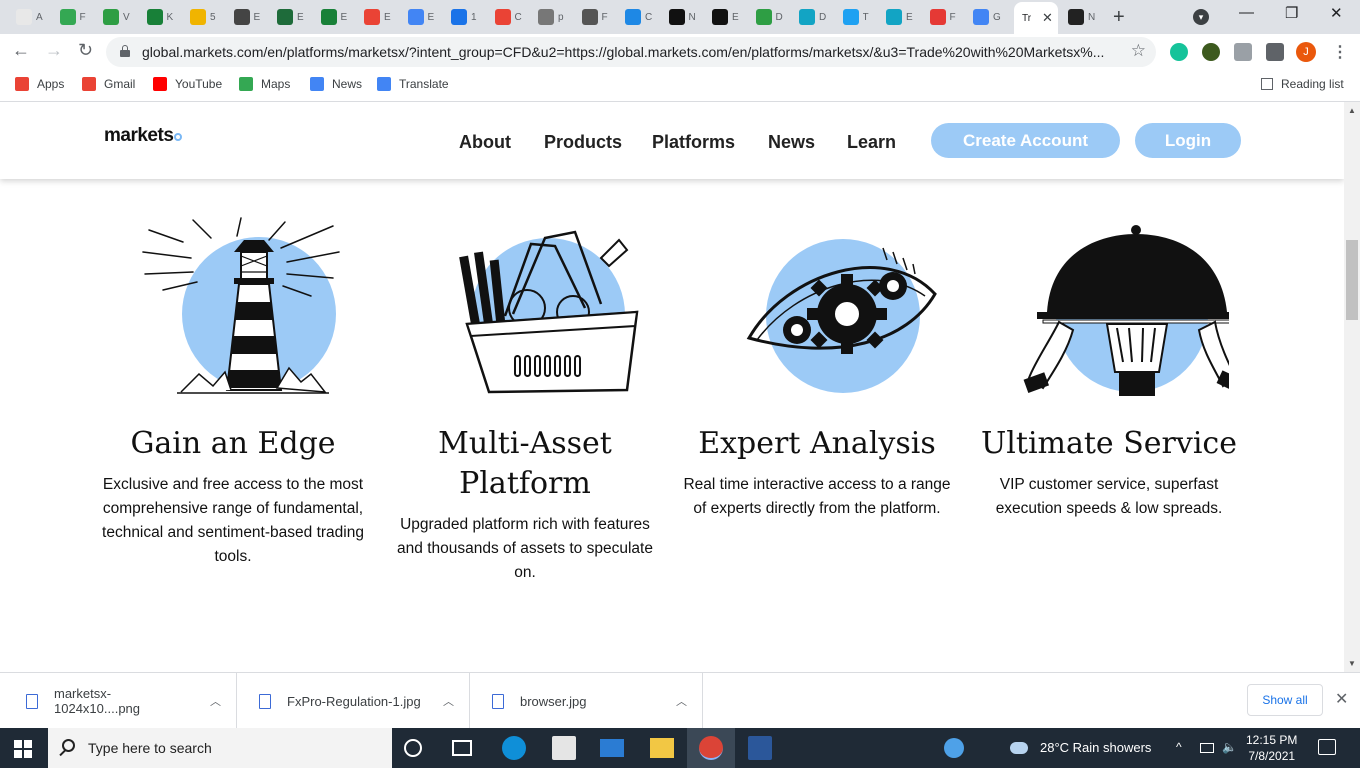 The width and height of the screenshot is (1360, 768). I want to click on store-icon, so click(564, 748).